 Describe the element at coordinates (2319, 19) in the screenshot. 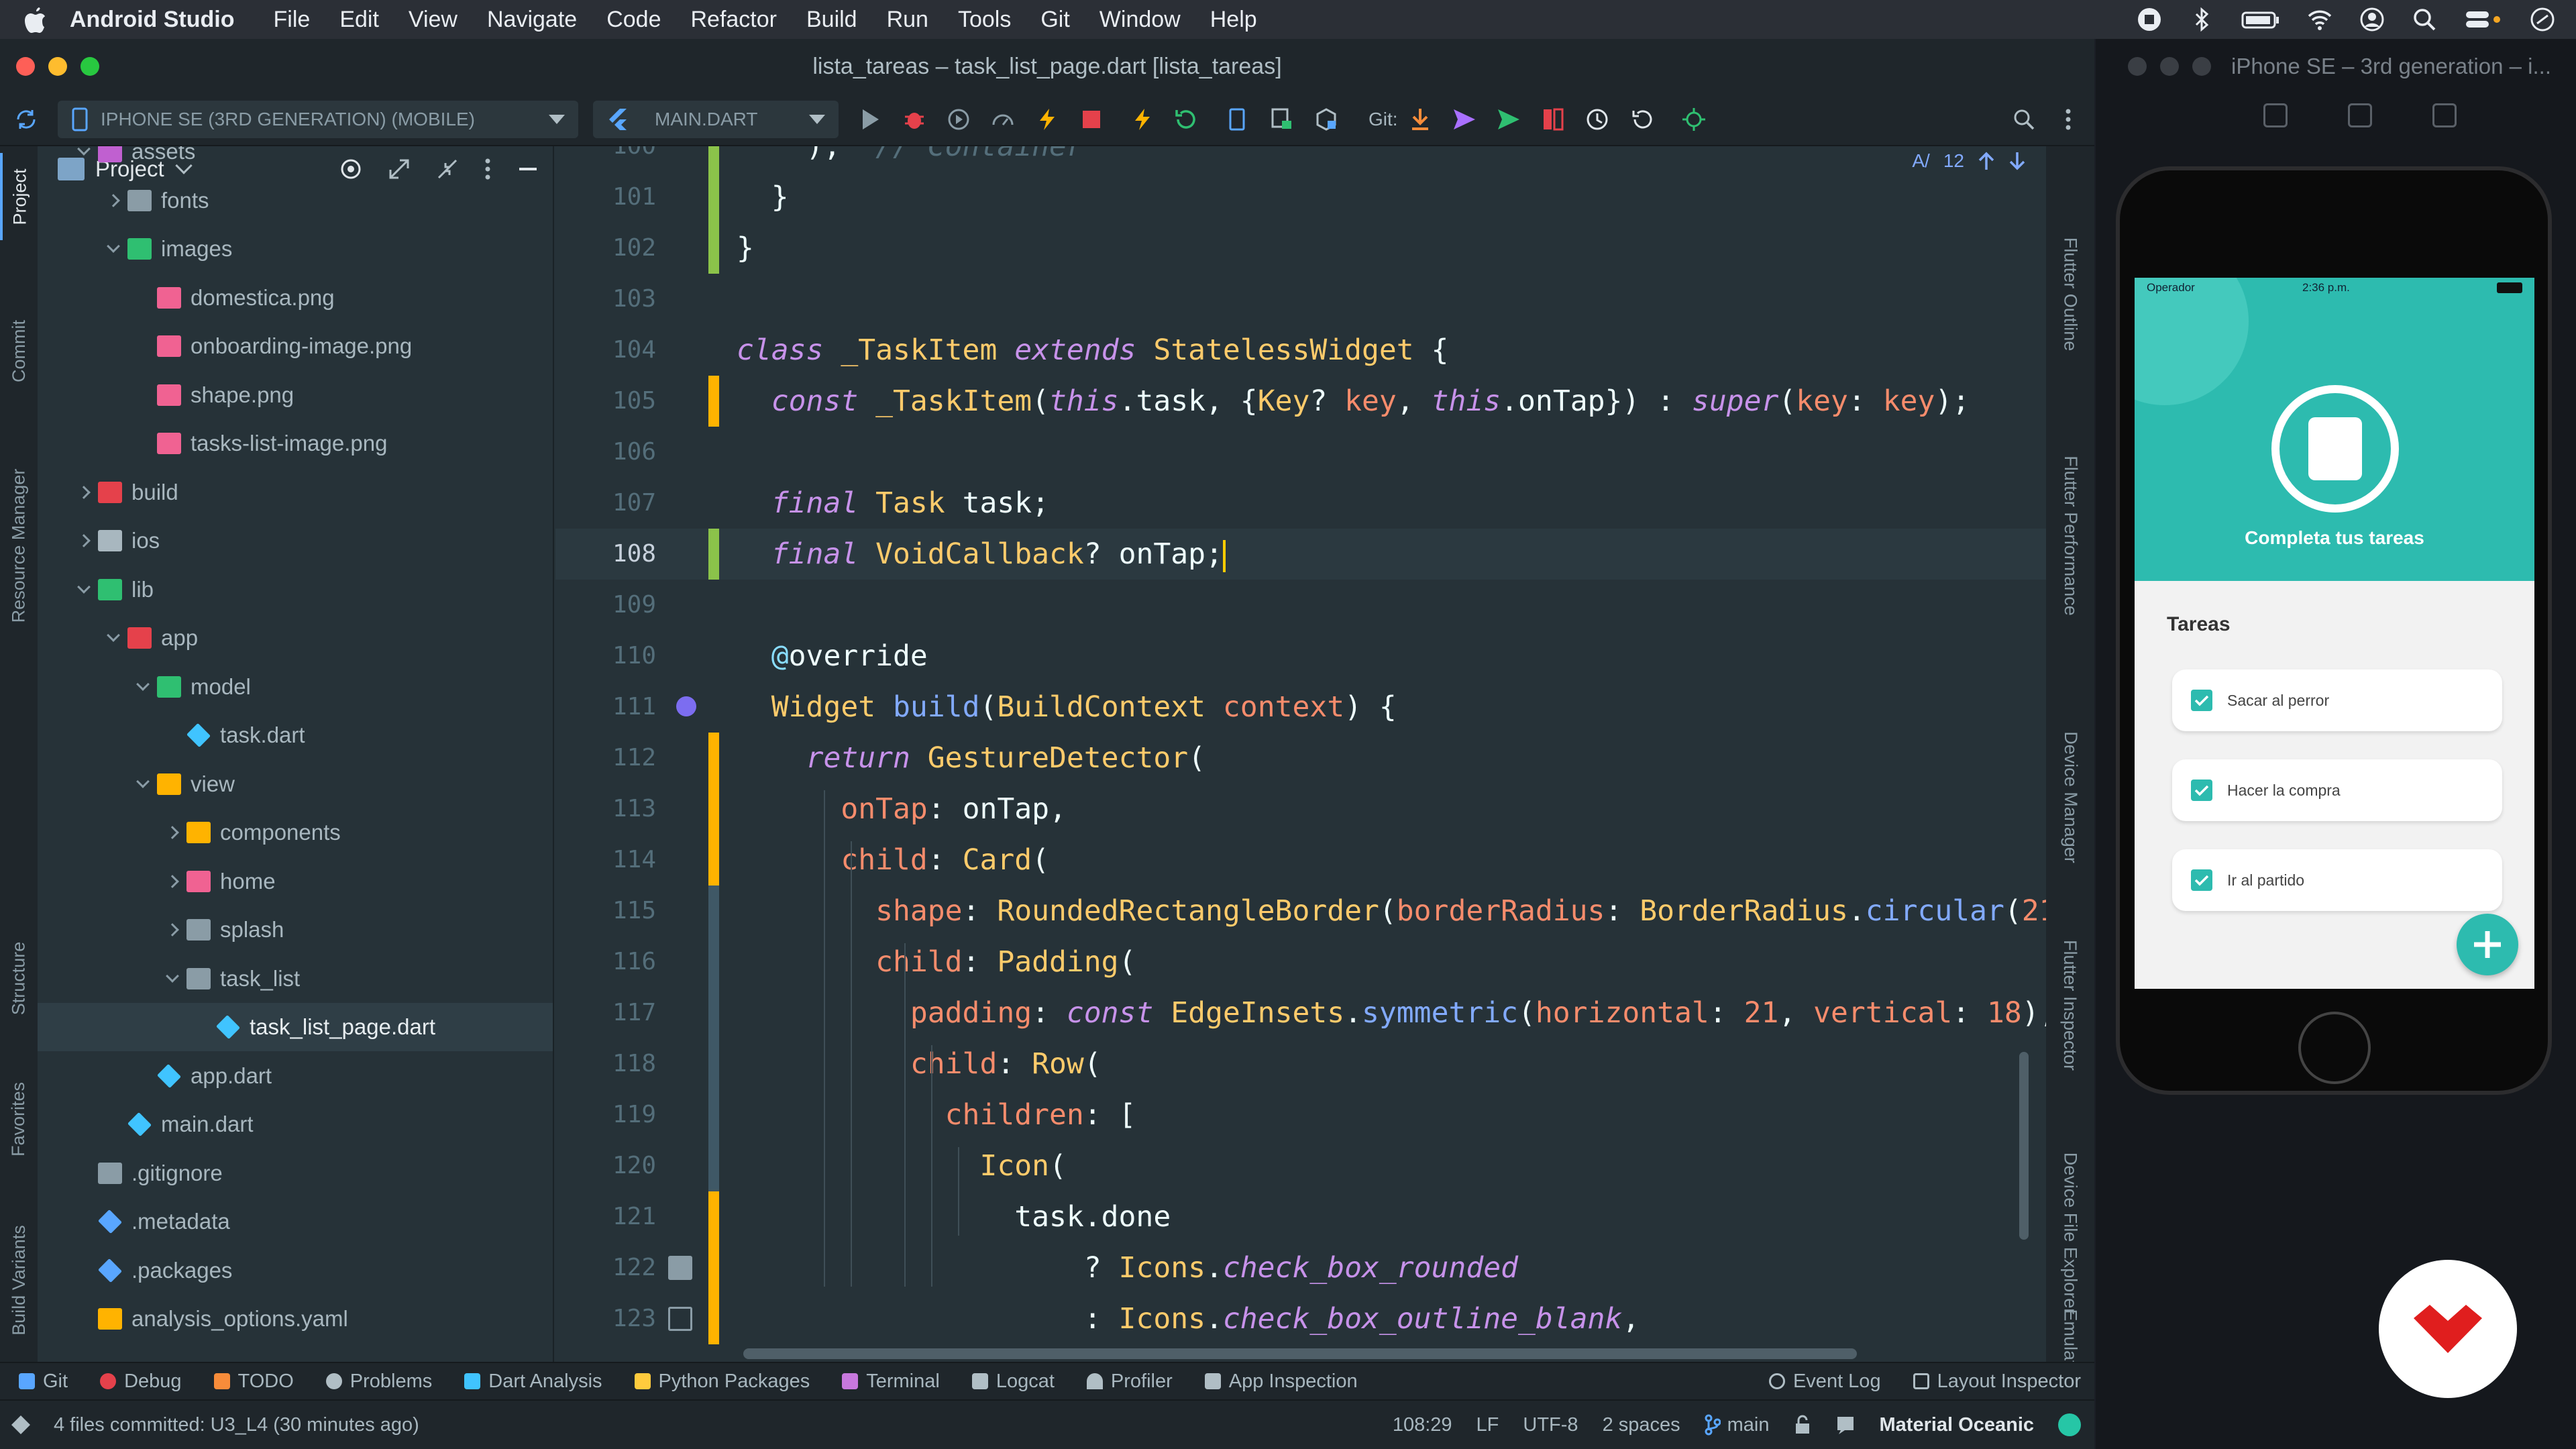

I see `wifi-icon` at that location.